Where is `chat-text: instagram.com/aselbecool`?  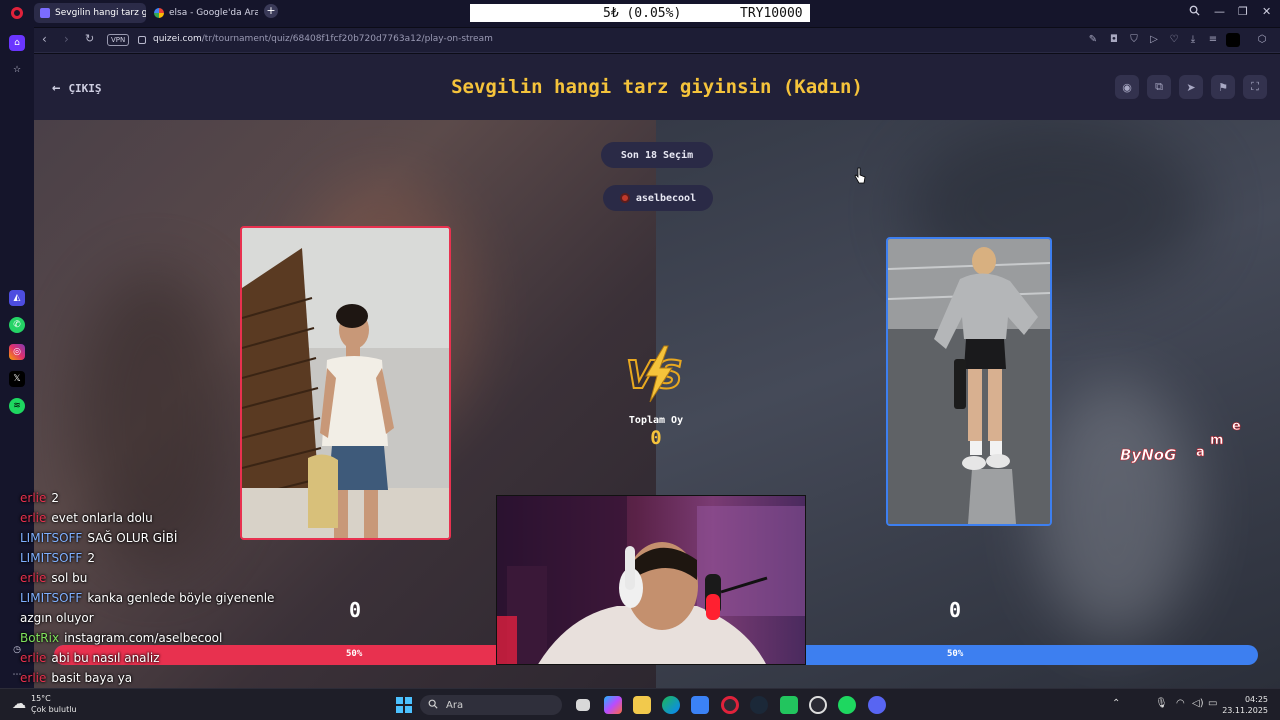
chat-text: instagram.com/aselbecool is located at coordinates (143, 638).